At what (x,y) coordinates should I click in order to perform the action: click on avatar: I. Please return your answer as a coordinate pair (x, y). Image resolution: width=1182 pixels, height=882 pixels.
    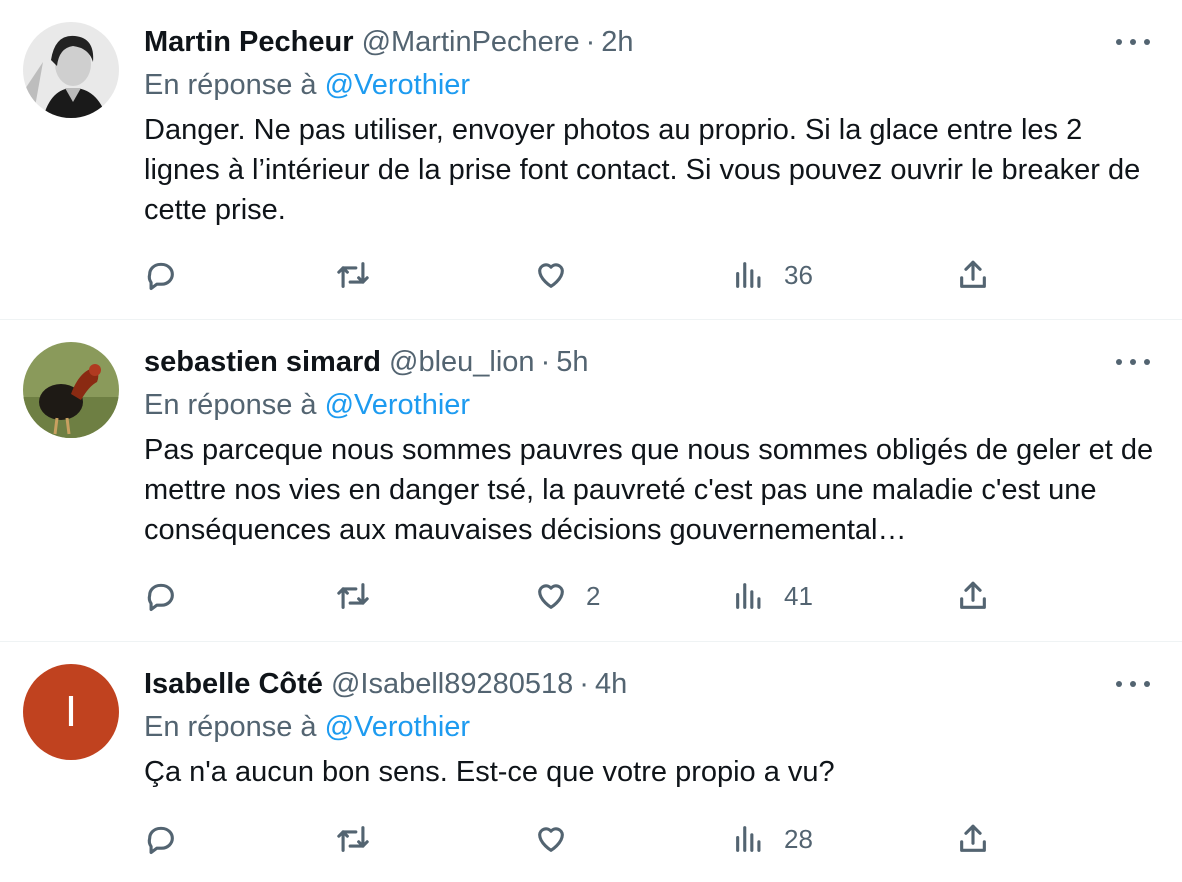
    Looking at the image, I should click on (71, 712).